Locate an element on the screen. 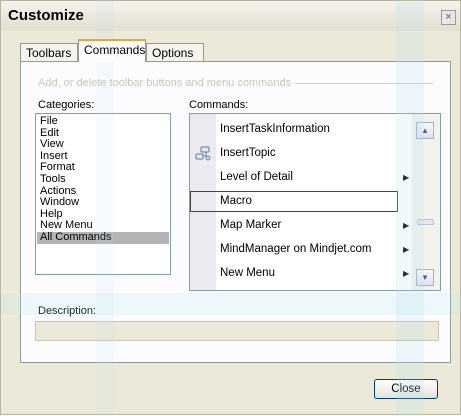 The width and height of the screenshot is (461, 416). category-item: File is located at coordinates (103, 121).